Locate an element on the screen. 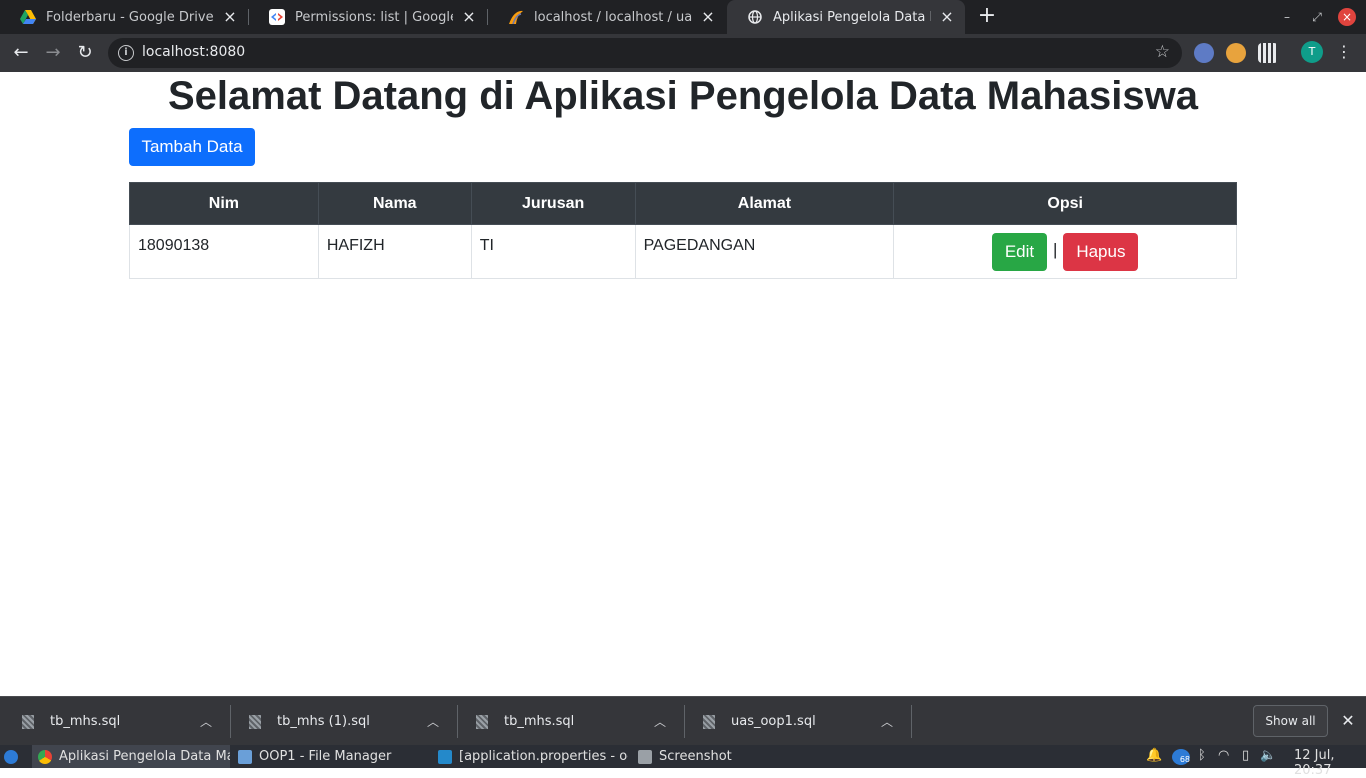  phpmyadmin-icon is located at coordinates (516, 17).